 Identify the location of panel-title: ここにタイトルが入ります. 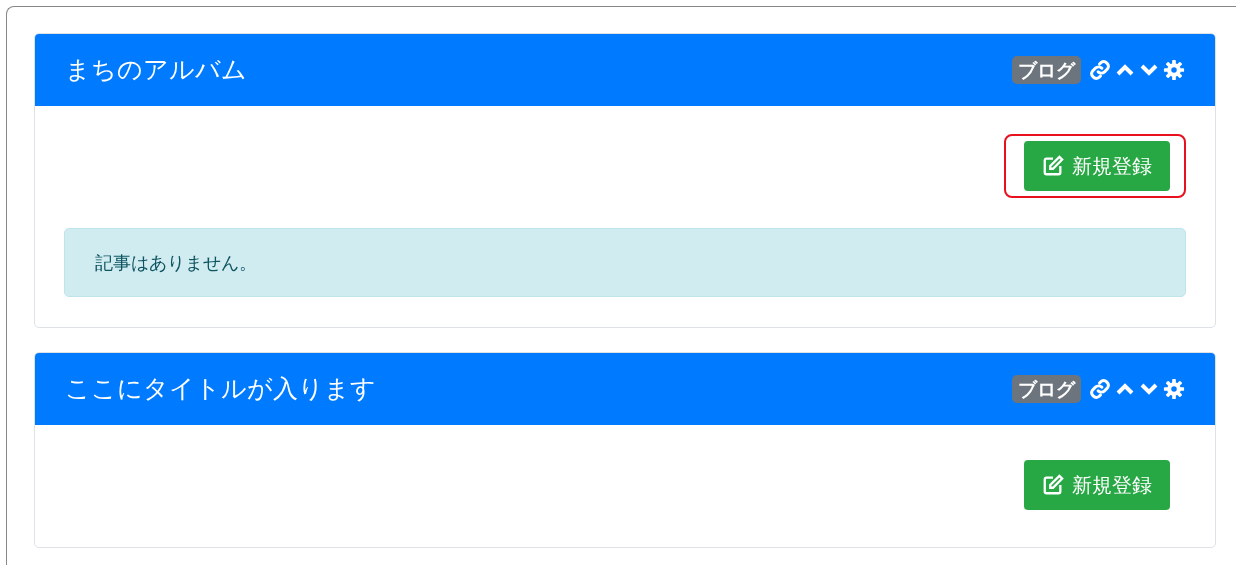
(220, 389).